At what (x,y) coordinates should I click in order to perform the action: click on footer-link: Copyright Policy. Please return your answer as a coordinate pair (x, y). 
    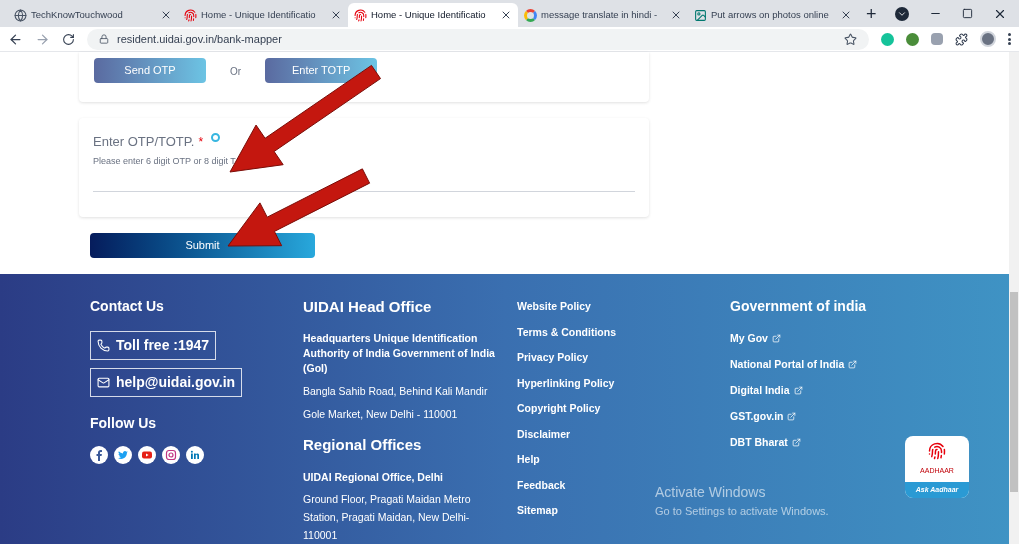
    Looking at the image, I should click on (559, 408).